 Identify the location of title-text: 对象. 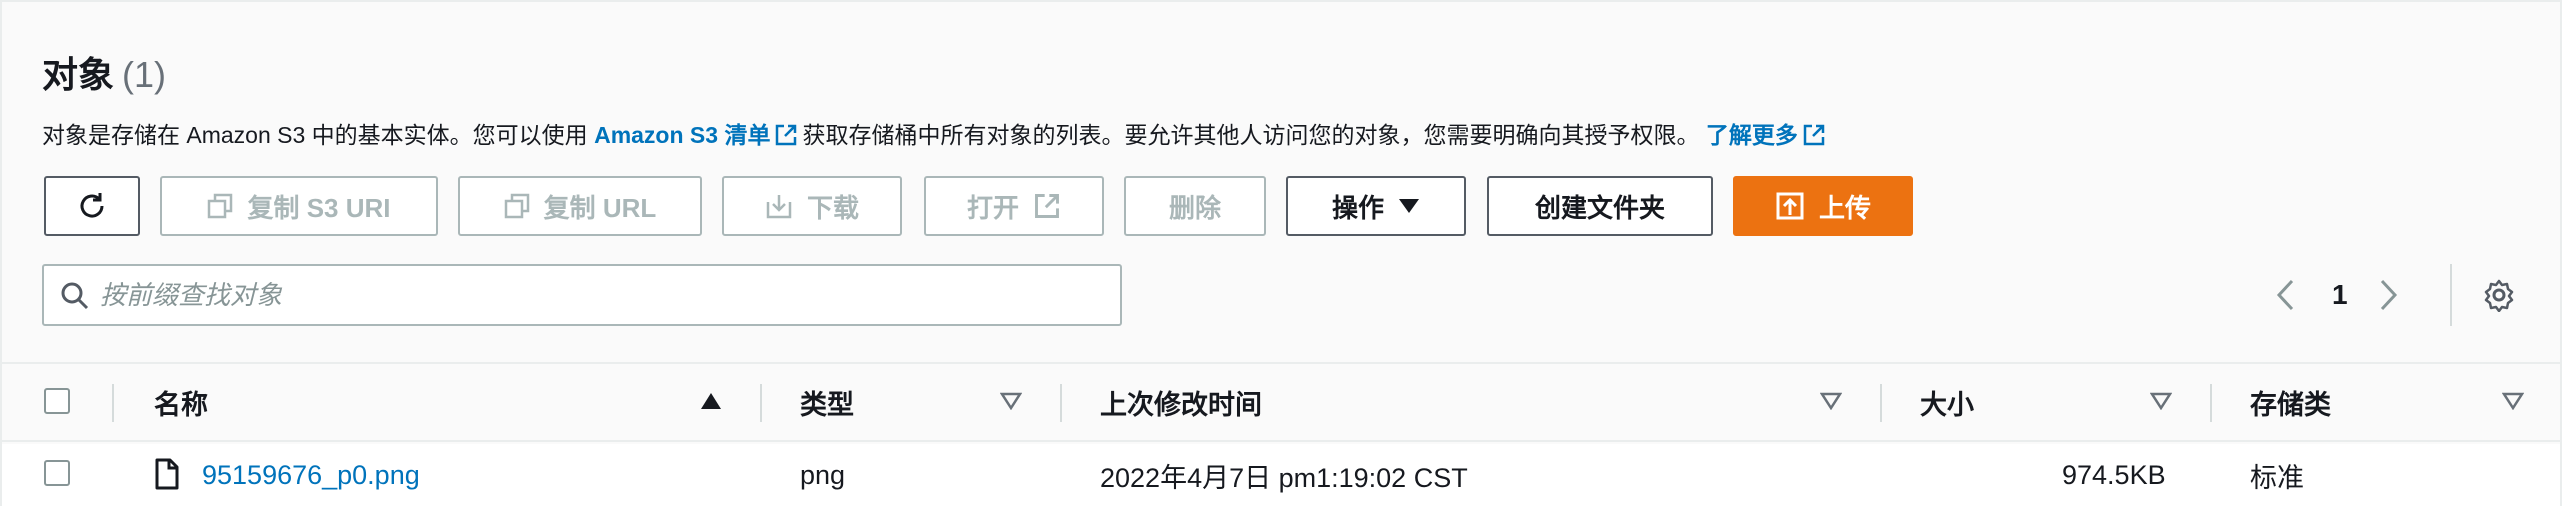
(78, 74).